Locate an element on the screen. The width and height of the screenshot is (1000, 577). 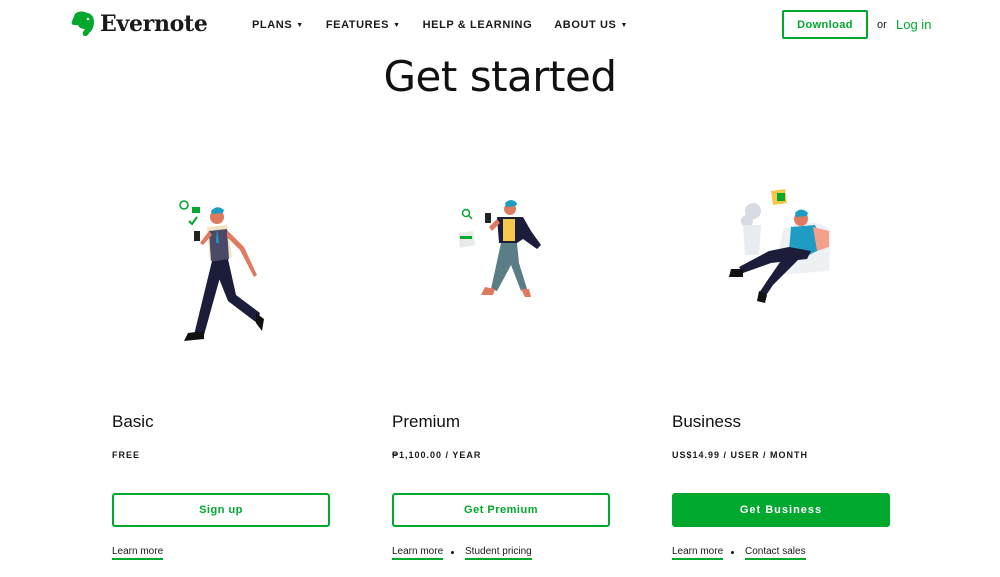
page-title: Get started is located at coordinates (500, 76).